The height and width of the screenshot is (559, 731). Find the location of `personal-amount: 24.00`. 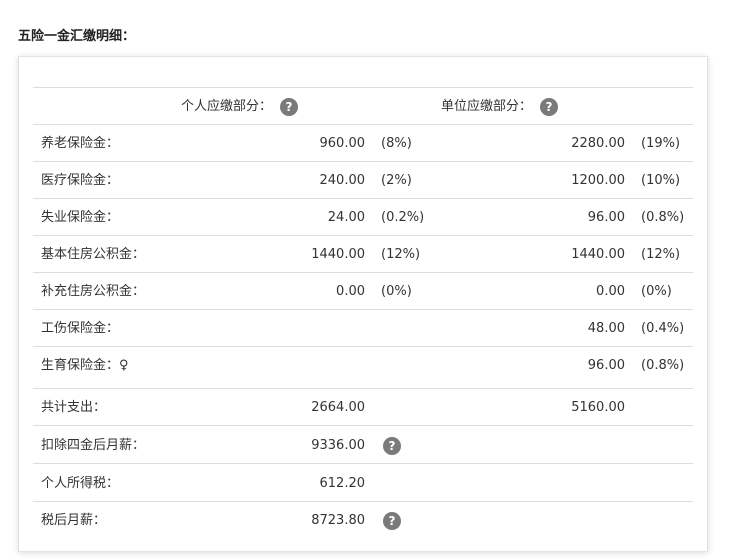

personal-amount: 24.00 is located at coordinates (346, 217).